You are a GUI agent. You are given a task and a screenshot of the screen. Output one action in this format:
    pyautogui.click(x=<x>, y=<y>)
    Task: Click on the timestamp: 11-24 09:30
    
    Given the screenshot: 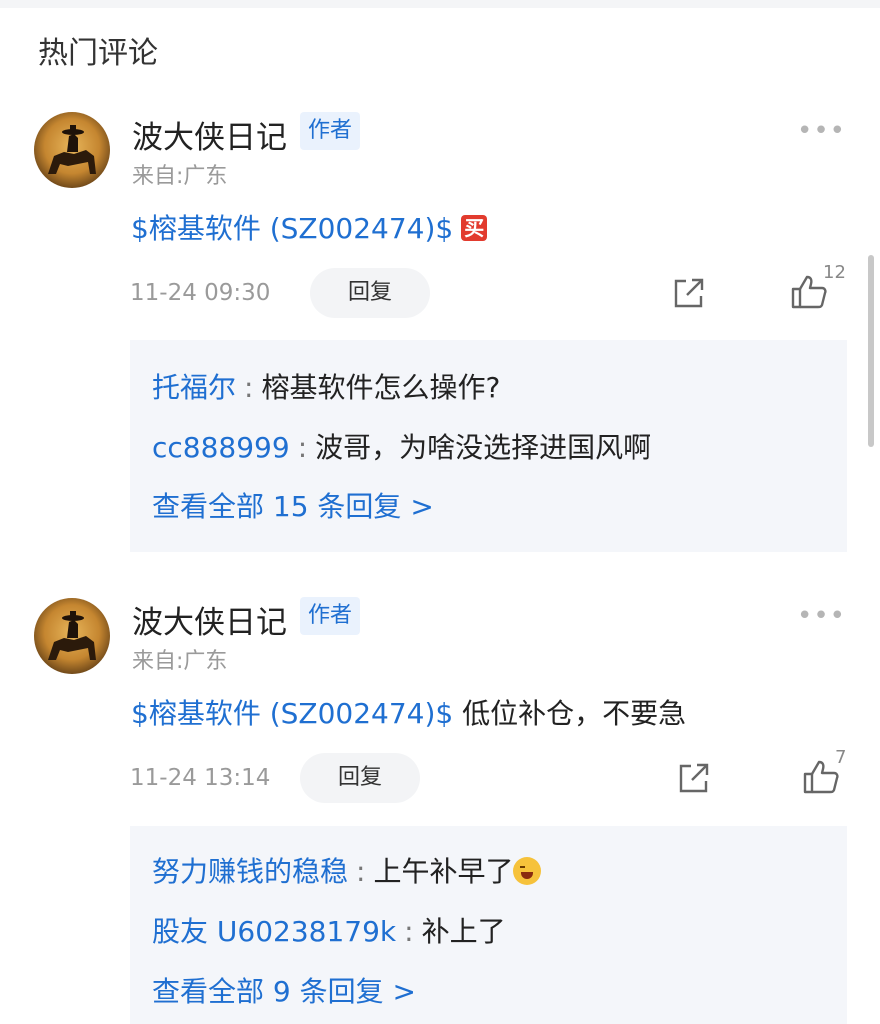 What is the action you would take?
    pyautogui.click(x=200, y=293)
    